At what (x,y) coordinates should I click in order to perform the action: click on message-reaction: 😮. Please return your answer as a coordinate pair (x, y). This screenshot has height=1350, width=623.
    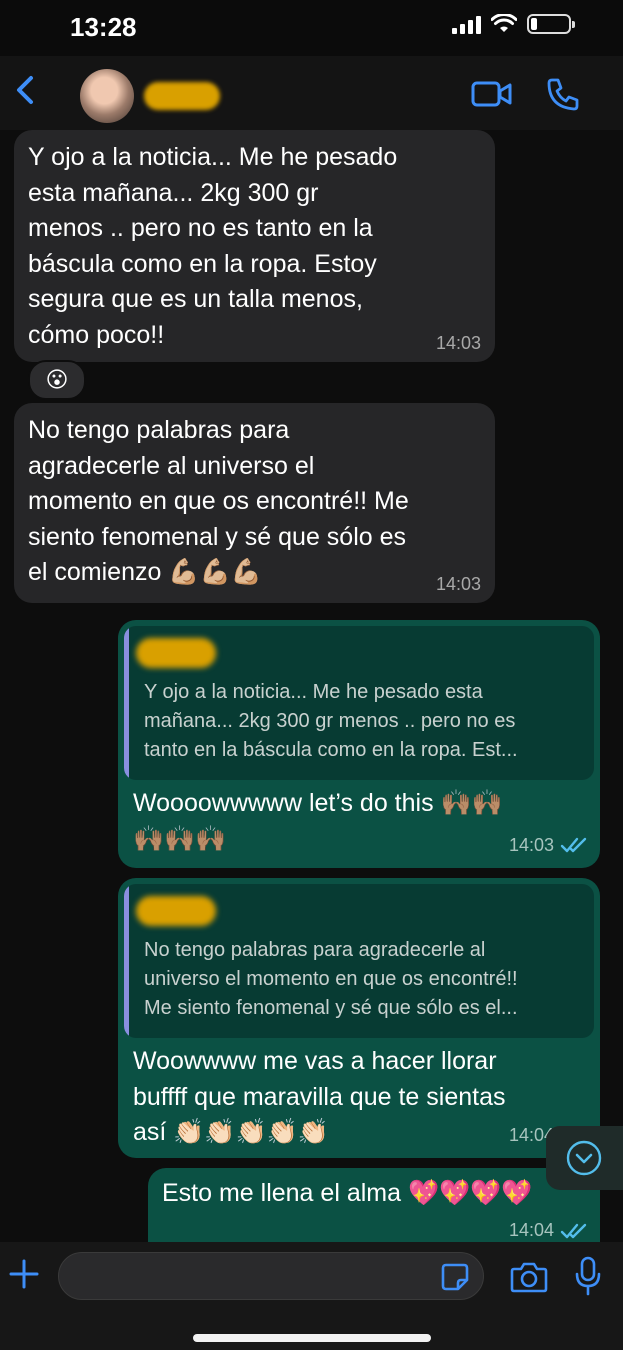
    Looking at the image, I should click on (57, 380).